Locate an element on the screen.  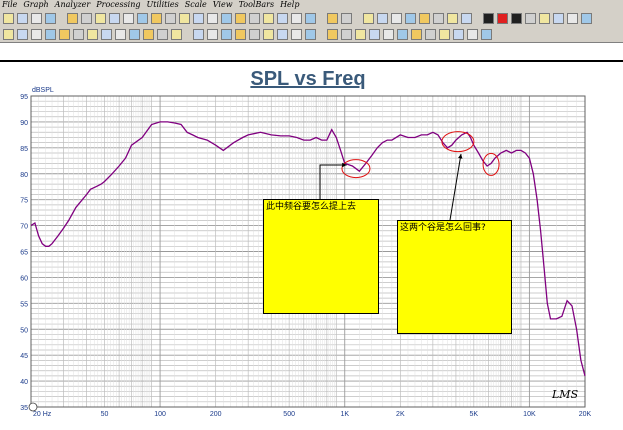
menu-item-graph: Graph is located at coordinates (35, 5).